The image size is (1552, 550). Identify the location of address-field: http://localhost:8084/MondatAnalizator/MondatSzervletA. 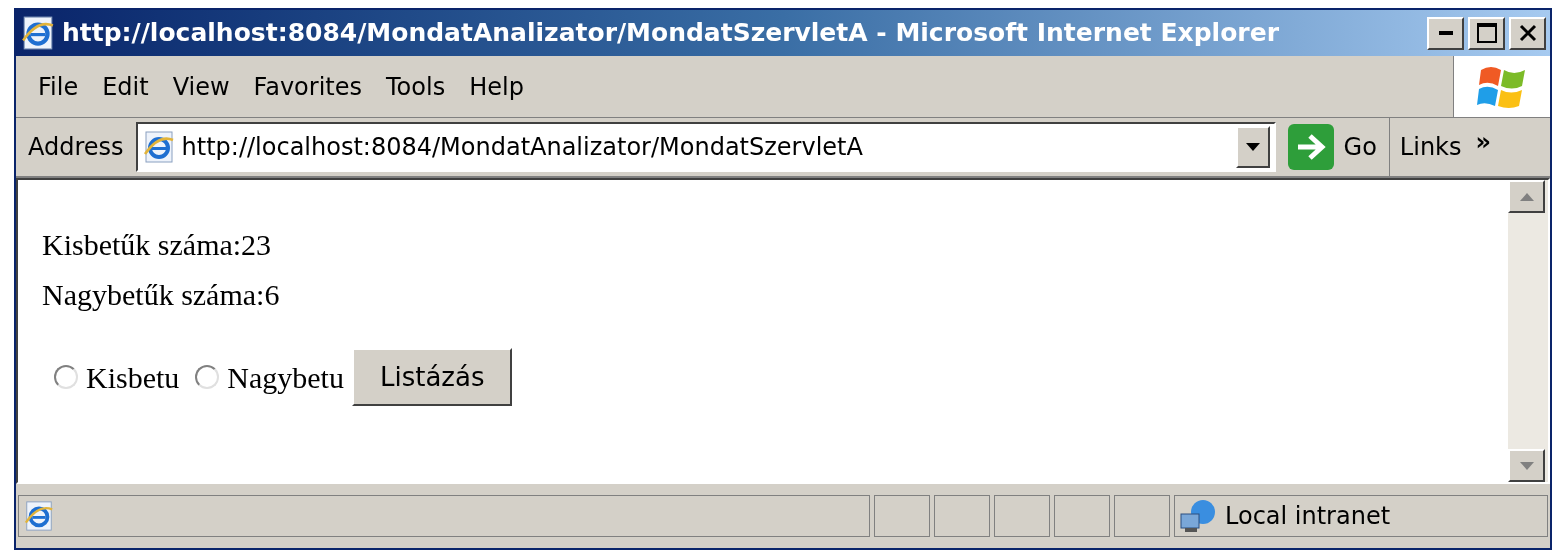
(705, 147).